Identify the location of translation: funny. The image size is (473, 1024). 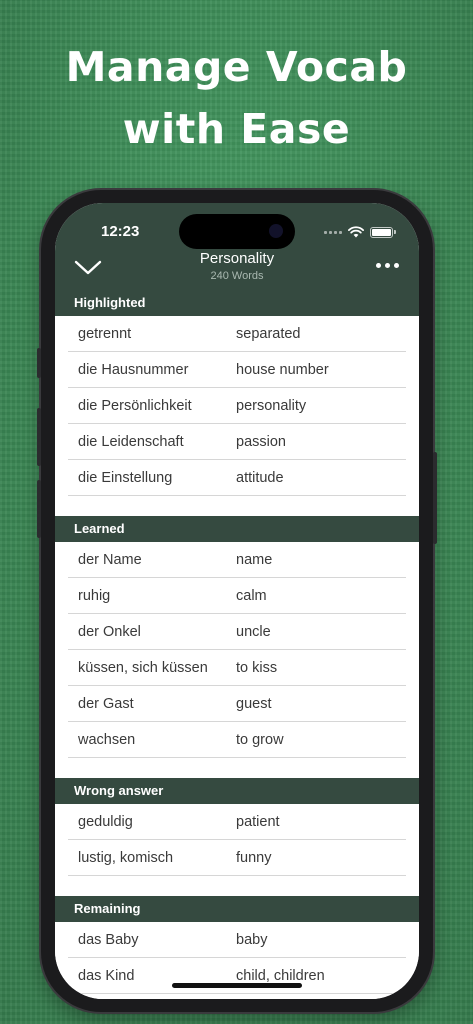
(254, 858).